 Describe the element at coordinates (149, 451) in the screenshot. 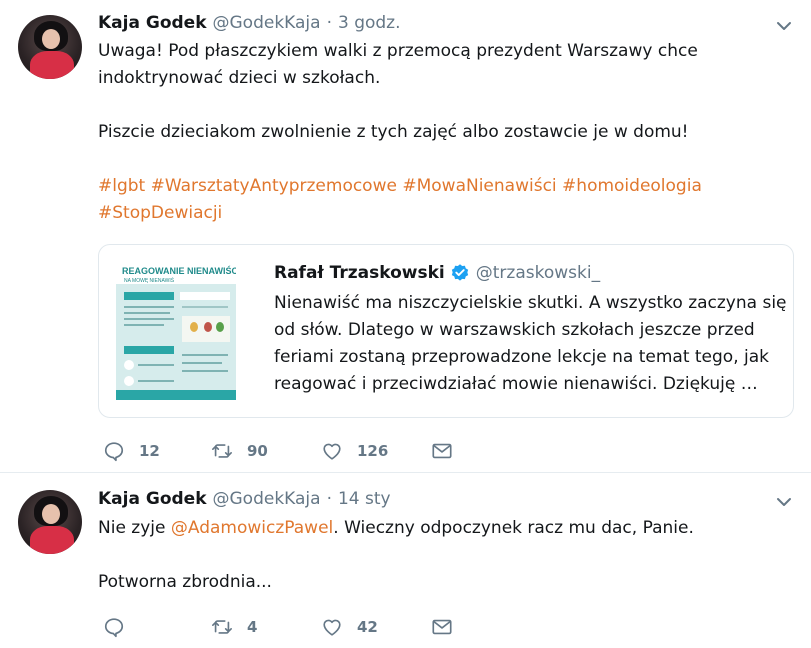

I see `reply-count: 12` at that location.